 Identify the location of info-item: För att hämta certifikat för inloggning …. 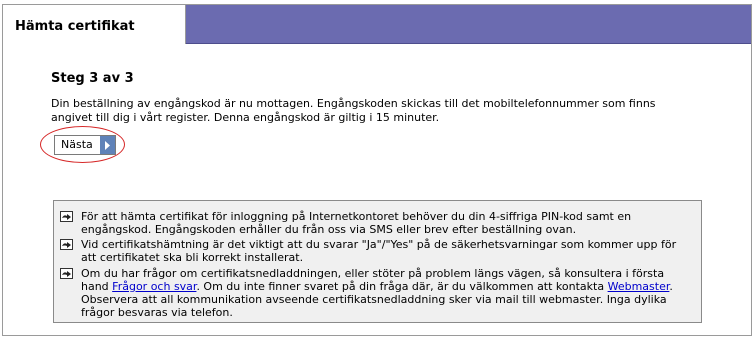
(372, 223).